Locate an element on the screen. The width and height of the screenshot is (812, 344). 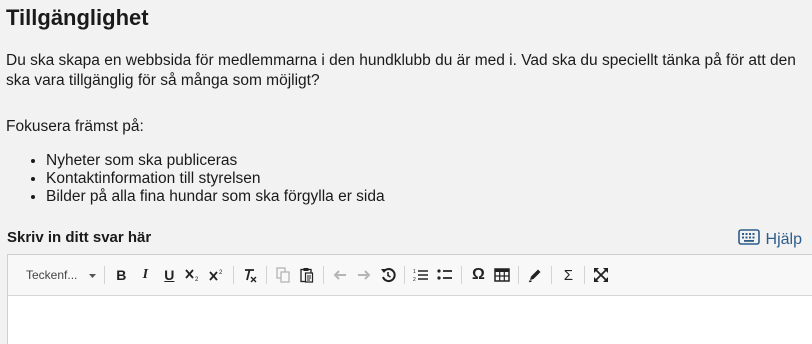
special-character-button: Ω is located at coordinates (478, 275).